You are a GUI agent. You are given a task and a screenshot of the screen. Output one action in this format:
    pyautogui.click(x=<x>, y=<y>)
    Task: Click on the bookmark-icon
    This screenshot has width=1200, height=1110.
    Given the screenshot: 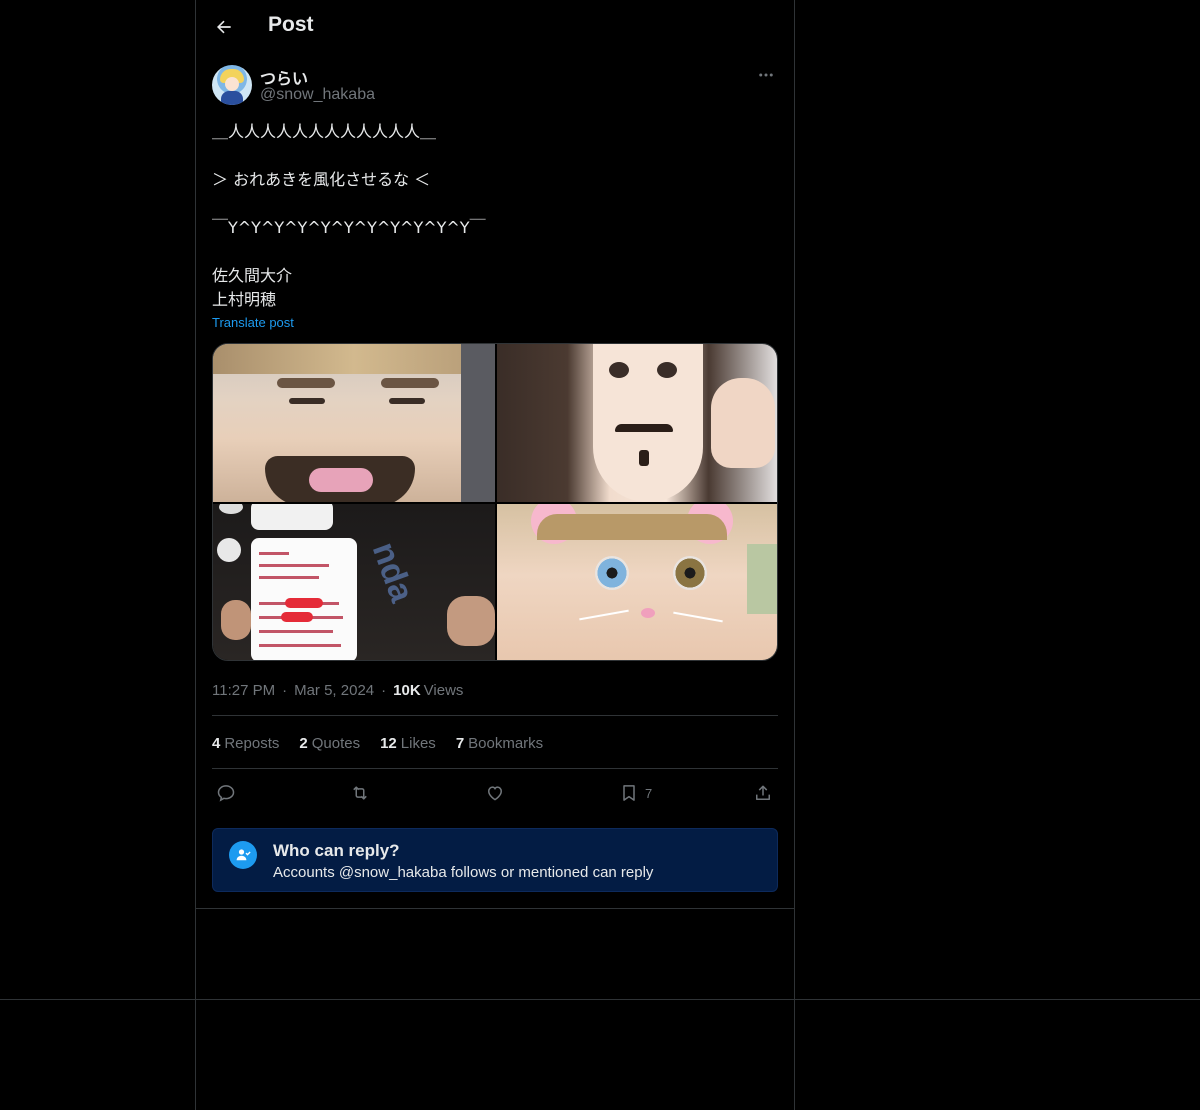 What is the action you would take?
    pyautogui.click(x=629, y=793)
    